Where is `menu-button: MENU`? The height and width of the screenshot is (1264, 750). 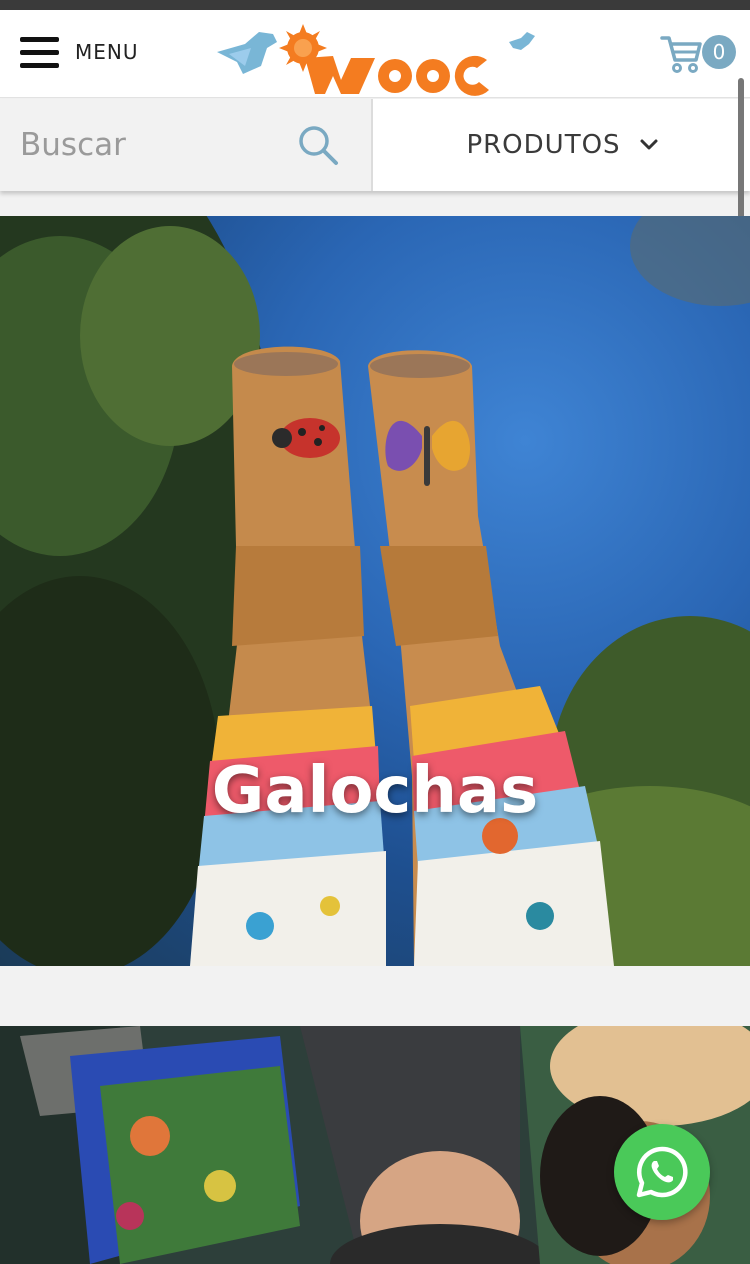 menu-button: MENU is located at coordinates (79, 52).